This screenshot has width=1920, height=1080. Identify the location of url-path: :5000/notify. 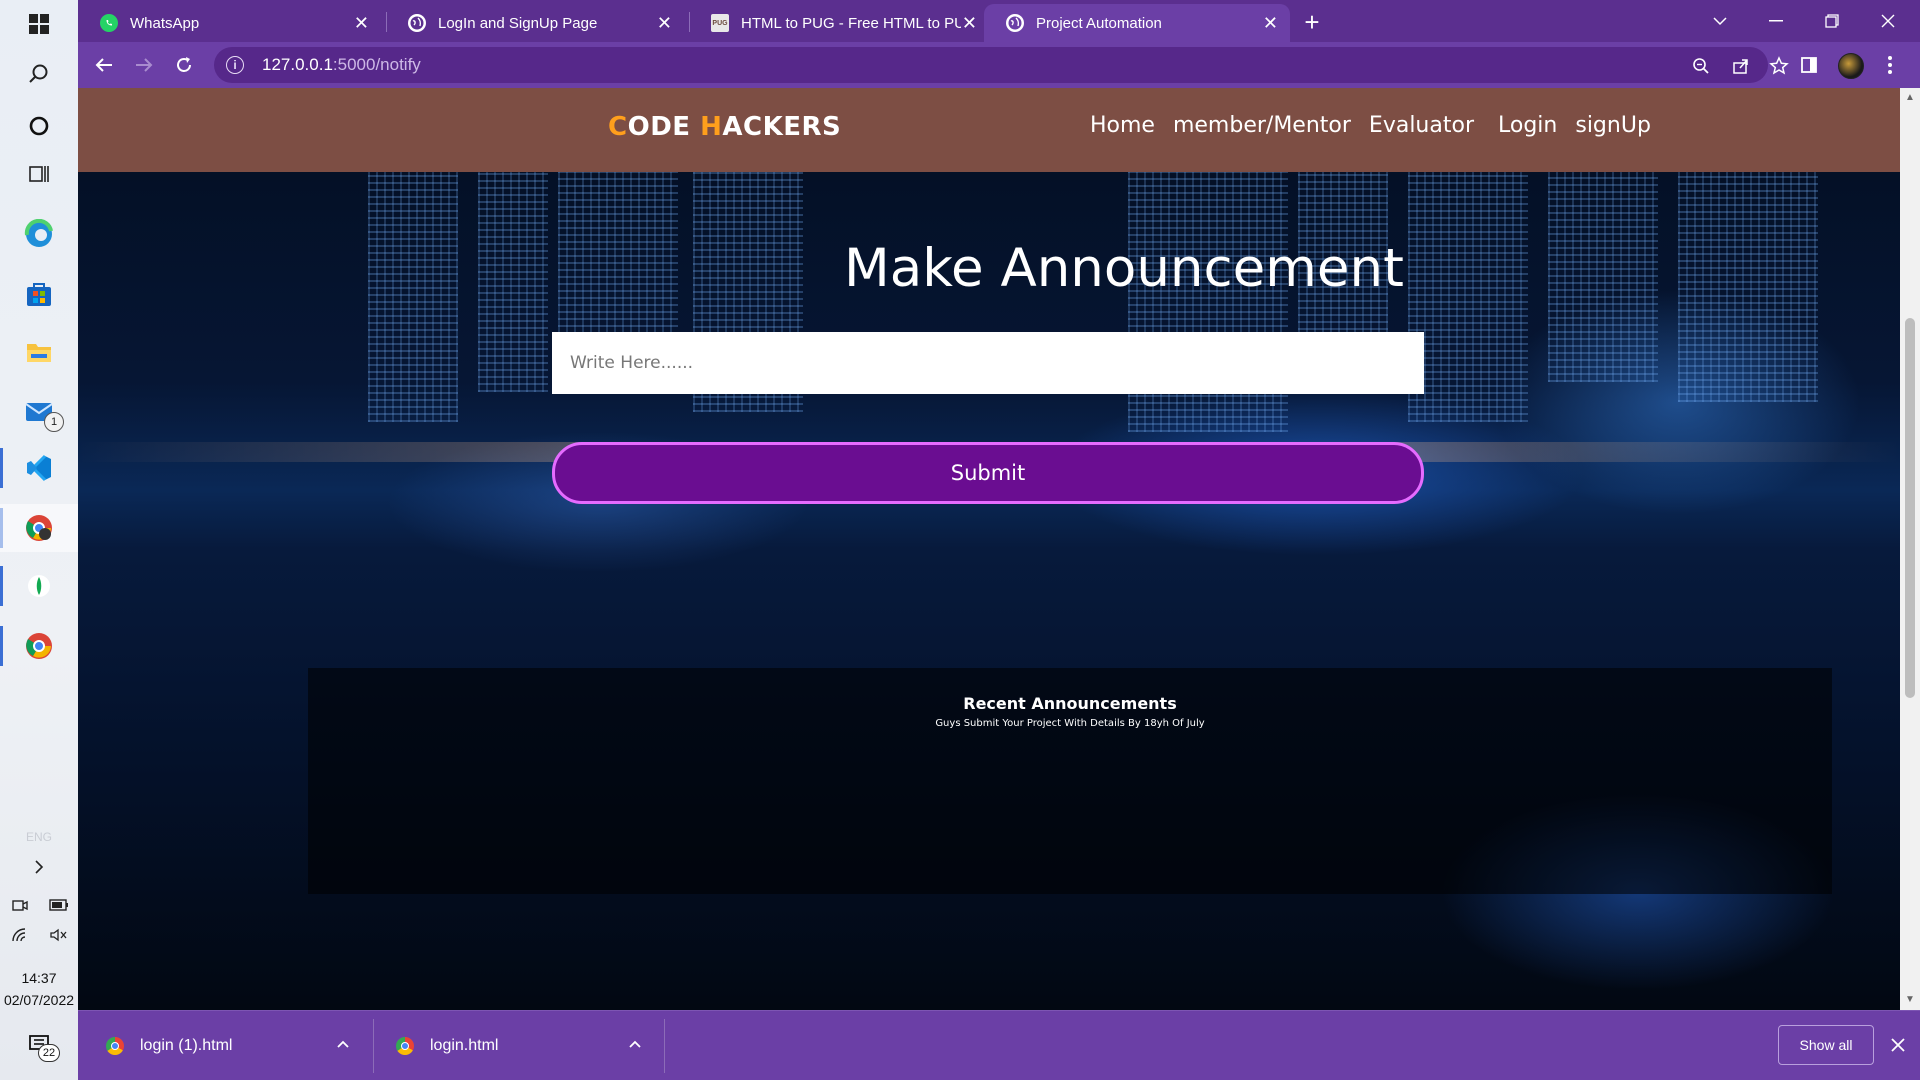
(376, 64).